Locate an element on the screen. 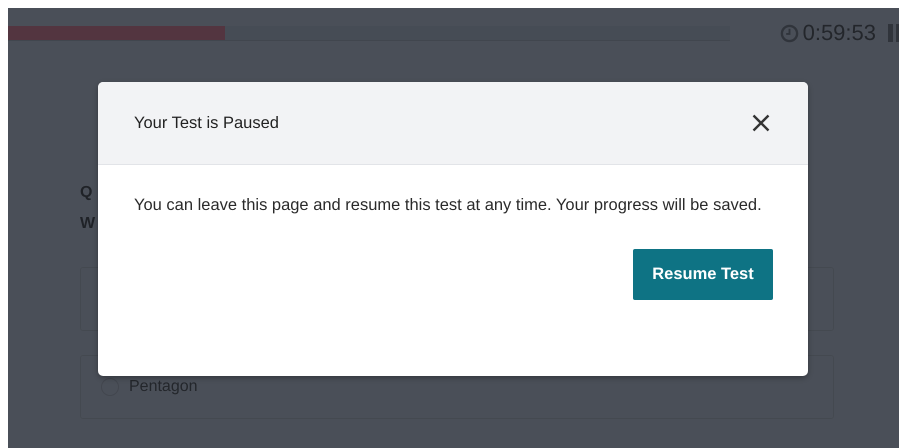 This screenshot has height=448, width=899. dialog-title: Your Test is Paused is located at coordinates (206, 123).